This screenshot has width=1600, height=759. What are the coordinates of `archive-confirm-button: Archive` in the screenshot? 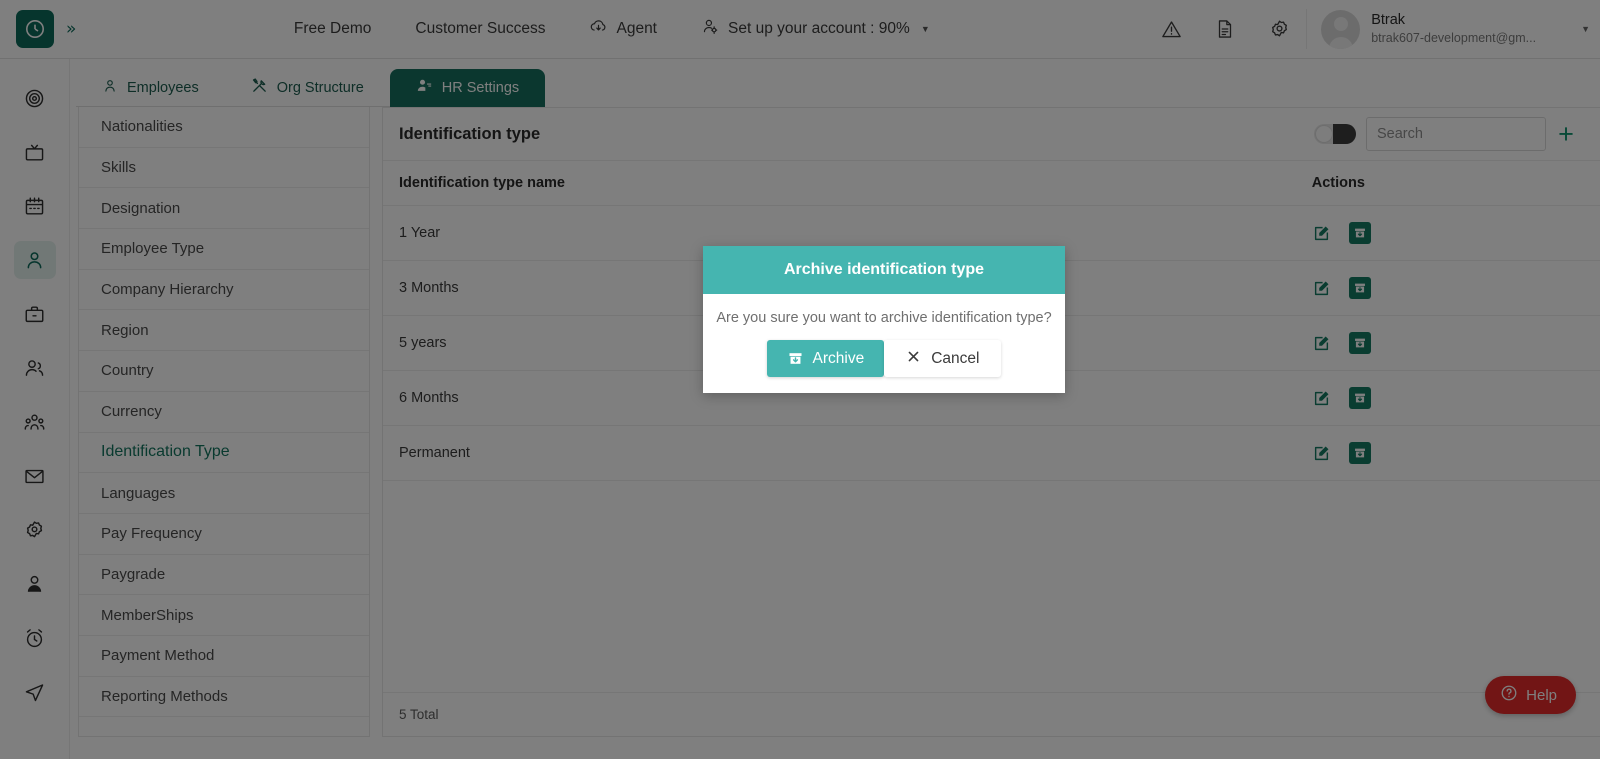 It's located at (825, 358).